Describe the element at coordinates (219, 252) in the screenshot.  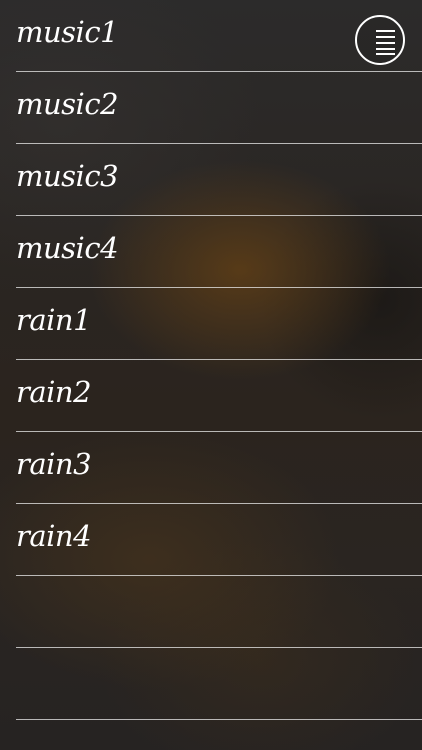
I see `list-item-music4: music4` at that location.